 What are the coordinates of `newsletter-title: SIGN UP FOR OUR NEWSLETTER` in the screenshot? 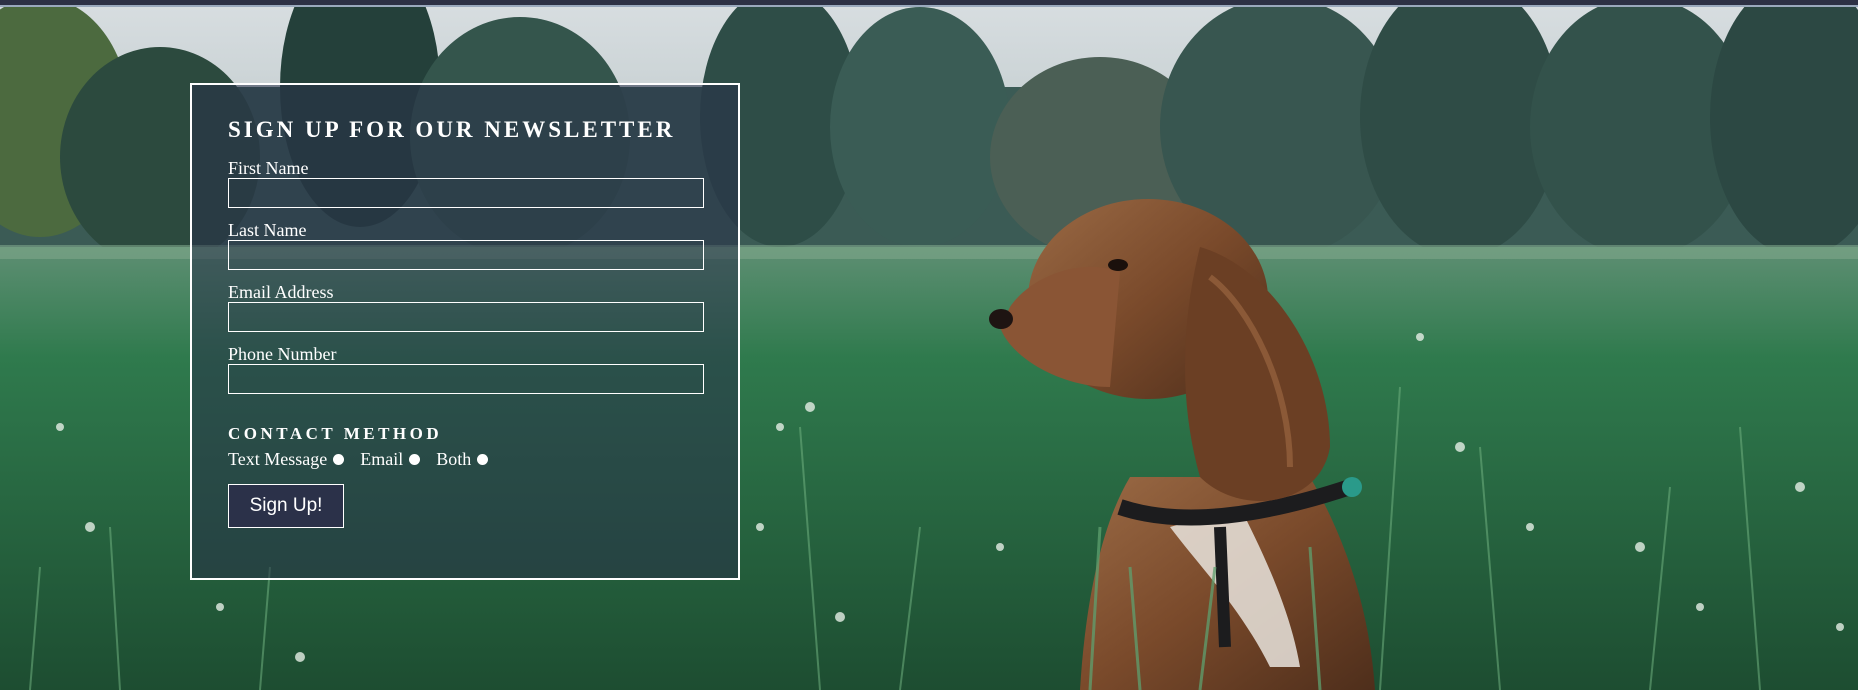 It's located at (452, 129).